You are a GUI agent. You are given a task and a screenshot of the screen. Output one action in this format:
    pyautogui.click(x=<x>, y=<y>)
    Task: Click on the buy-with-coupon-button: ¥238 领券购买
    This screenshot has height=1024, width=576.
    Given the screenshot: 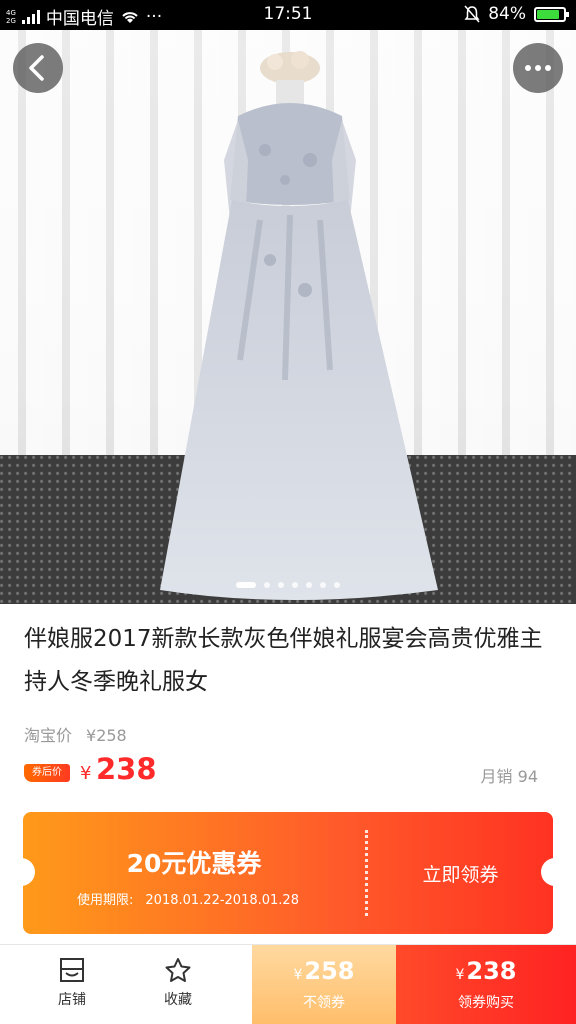 What is the action you would take?
    pyautogui.click(x=486, y=984)
    